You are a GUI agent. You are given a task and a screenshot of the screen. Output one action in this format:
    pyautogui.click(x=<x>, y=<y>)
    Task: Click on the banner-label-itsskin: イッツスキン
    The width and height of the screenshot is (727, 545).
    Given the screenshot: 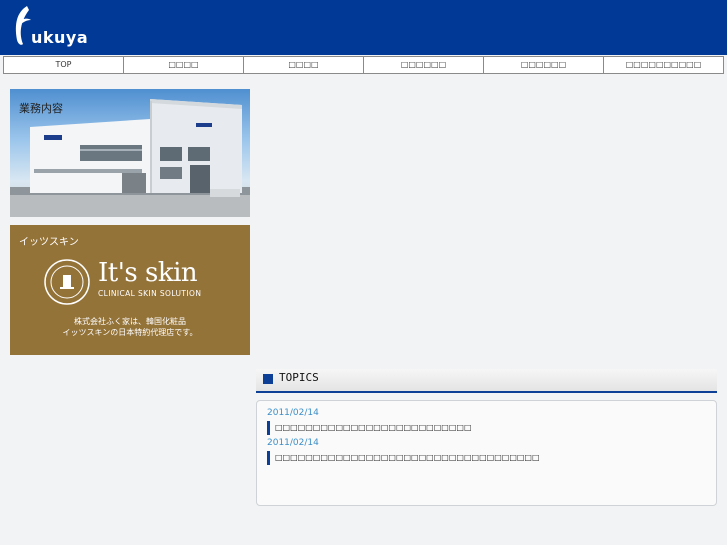 What is the action you would take?
    pyautogui.click(x=49, y=242)
    